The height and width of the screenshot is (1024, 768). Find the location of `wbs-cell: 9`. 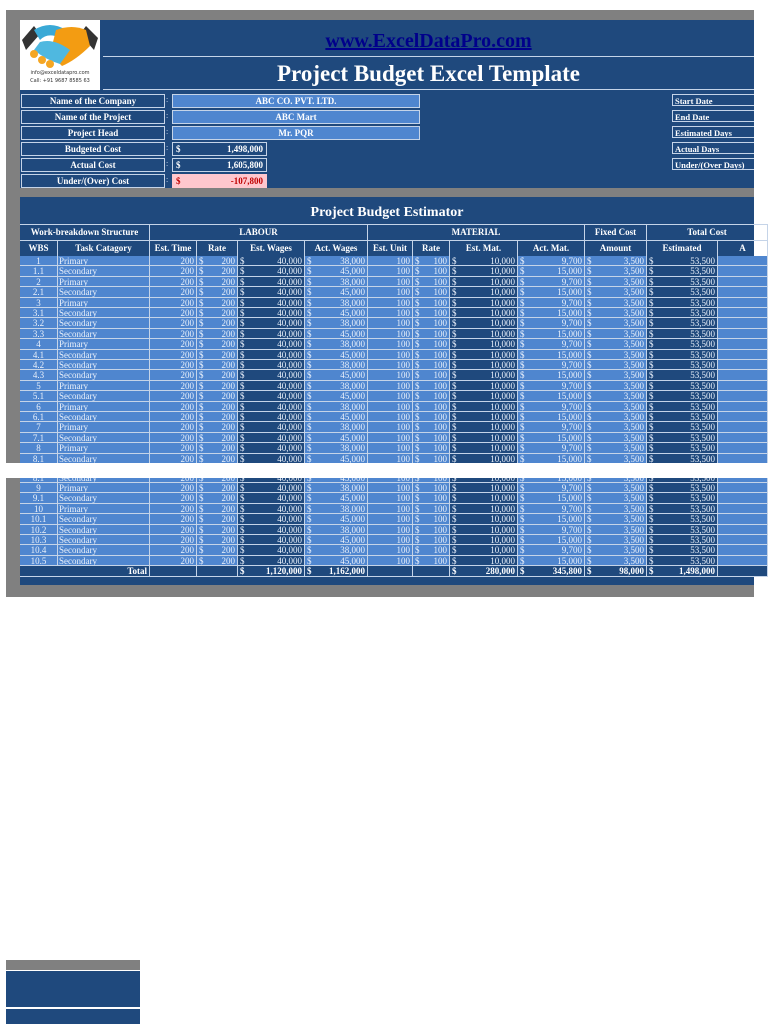

wbs-cell: 9 is located at coordinates (39, 488).